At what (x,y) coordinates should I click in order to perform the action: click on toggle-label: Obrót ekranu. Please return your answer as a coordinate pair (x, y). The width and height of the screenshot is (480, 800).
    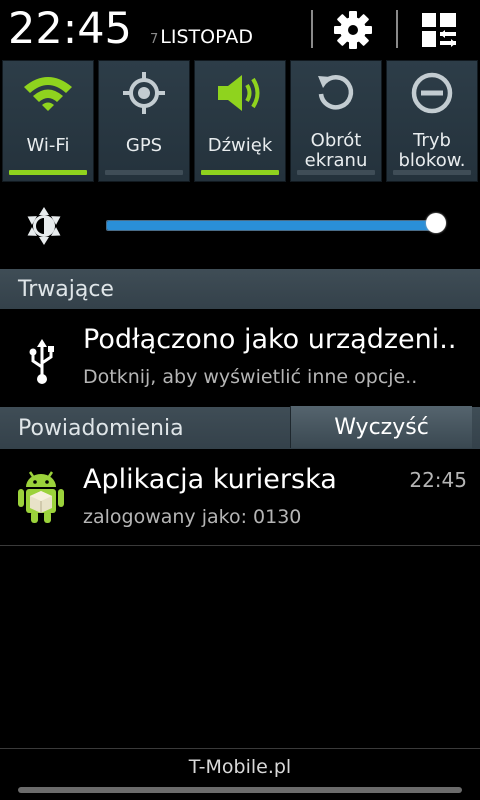
    Looking at the image, I should click on (336, 151).